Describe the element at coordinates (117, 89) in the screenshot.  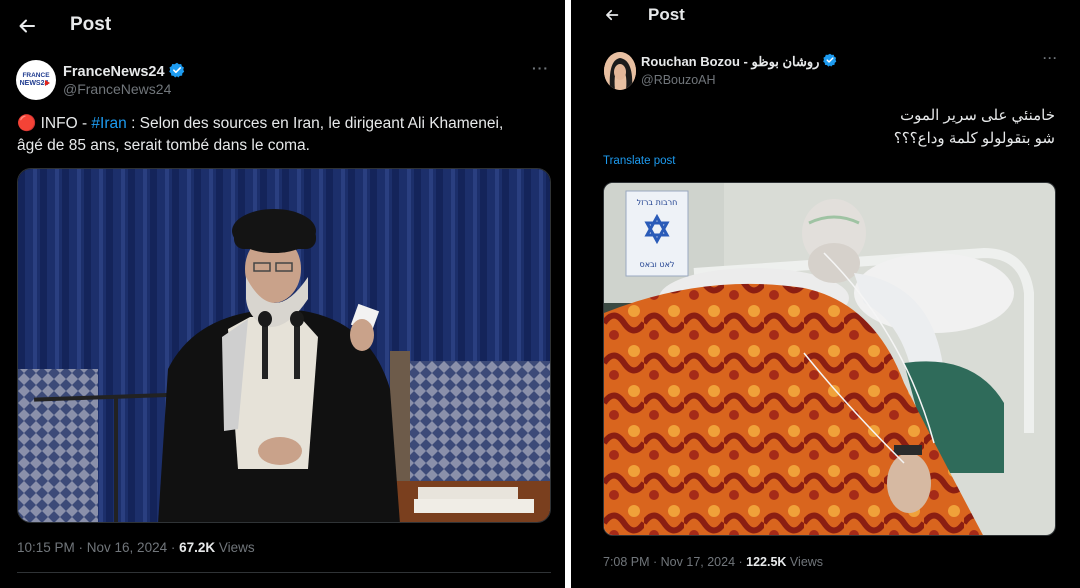
I see `author-handle: @FranceNews24` at that location.